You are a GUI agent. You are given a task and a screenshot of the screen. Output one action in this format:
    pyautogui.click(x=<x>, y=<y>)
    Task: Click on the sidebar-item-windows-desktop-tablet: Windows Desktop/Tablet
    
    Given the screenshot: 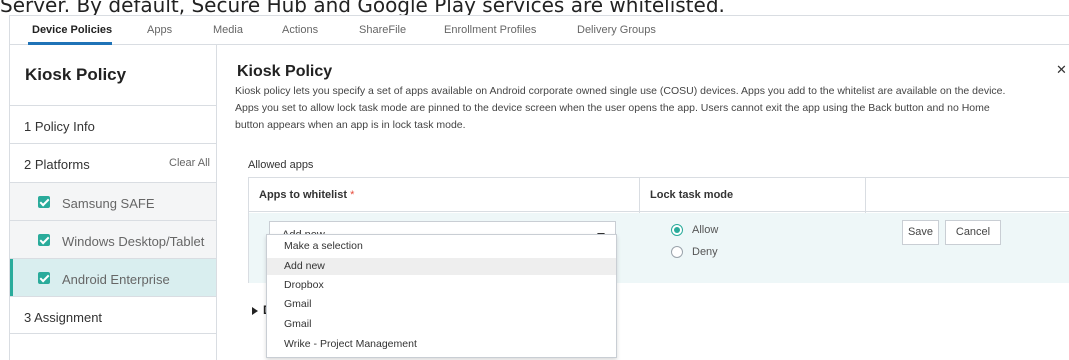 What is the action you would take?
    pyautogui.click(x=113, y=239)
    